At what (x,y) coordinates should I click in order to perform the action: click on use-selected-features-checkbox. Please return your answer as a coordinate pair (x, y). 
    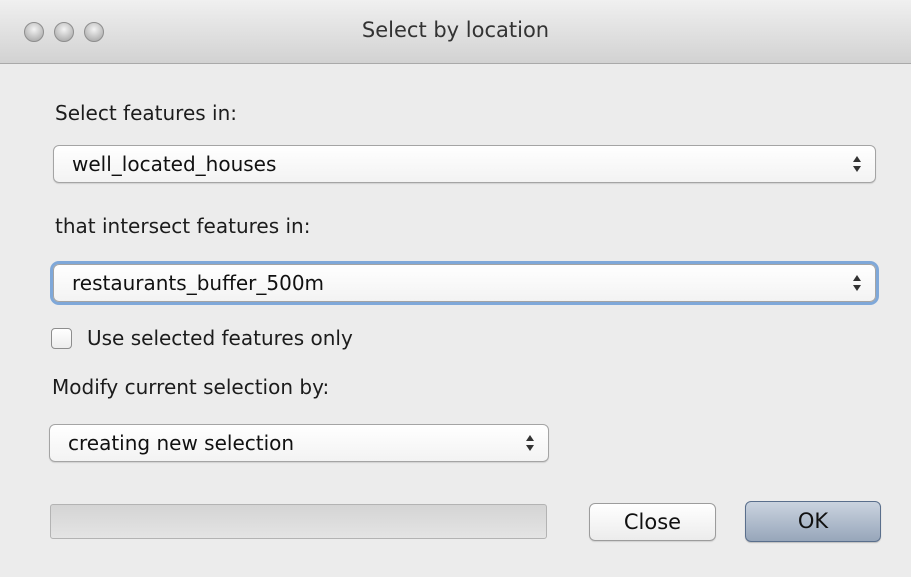
    Looking at the image, I should click on (61, 338).